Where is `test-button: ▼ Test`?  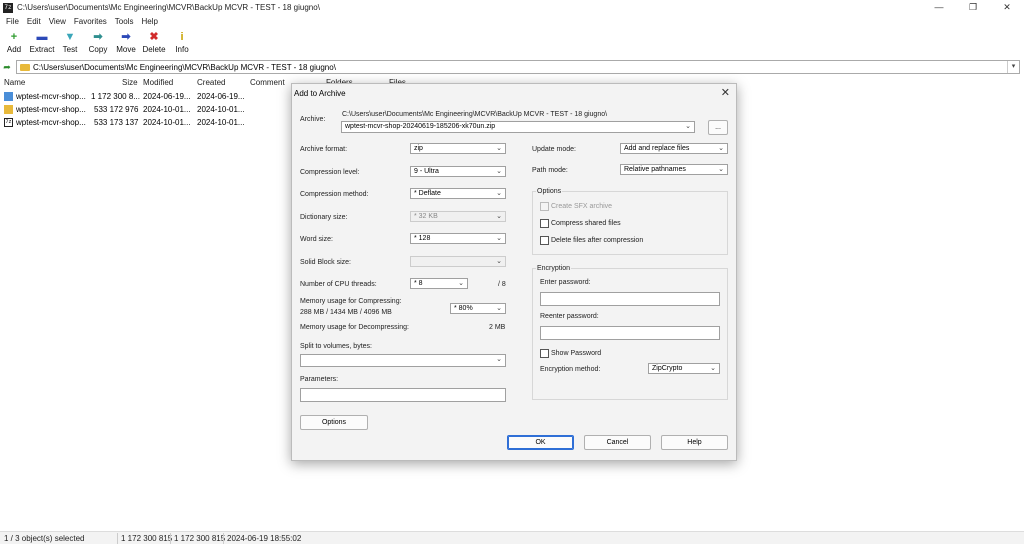 test-button: ▼ Test is located at coordinates (70, 44).